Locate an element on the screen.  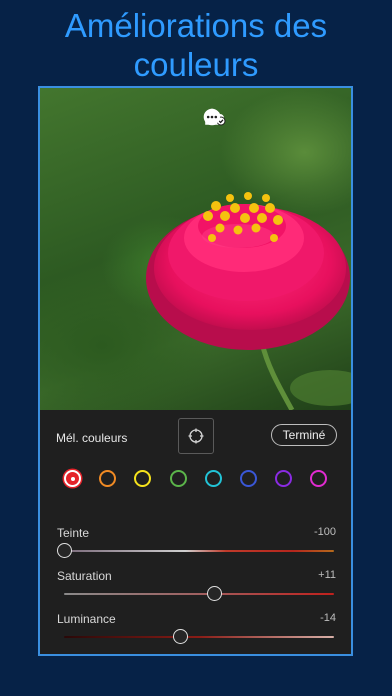
swatch-yellow is located at coordinates (142, 478).